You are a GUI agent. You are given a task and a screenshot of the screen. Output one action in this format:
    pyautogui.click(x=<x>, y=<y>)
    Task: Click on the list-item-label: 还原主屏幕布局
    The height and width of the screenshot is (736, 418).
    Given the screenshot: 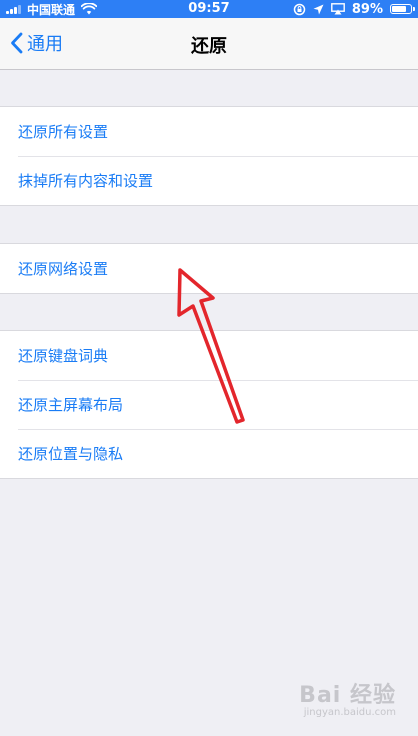 What is the action you would take?
    pyautogui.click(x=71, y=405)
    